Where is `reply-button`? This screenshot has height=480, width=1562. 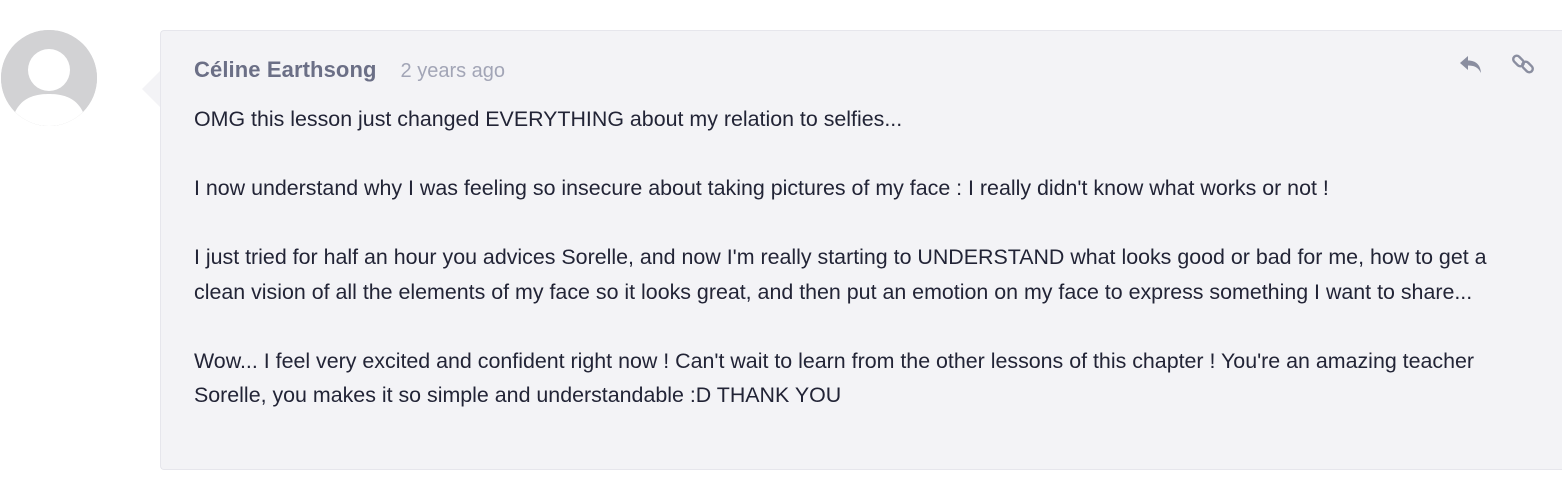
reply-button is located at coordinates (1471, 64).